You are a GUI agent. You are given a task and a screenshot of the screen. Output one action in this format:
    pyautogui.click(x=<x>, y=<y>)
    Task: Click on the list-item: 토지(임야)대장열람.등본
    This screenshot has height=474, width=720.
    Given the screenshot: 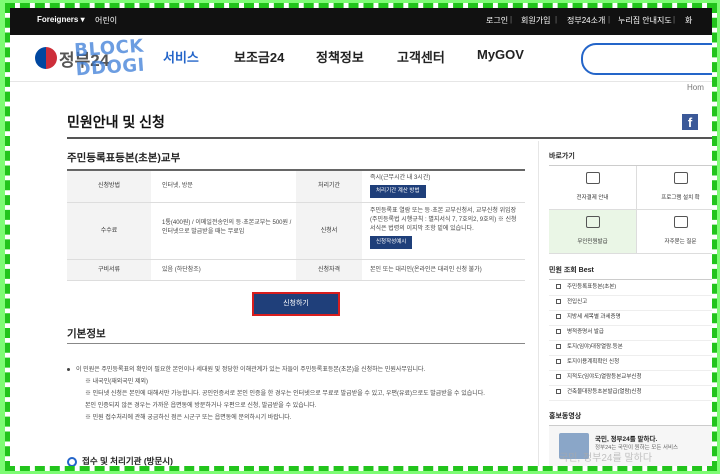 What is the action you would take?
    pyautogui.click(x=630, y=348)
    